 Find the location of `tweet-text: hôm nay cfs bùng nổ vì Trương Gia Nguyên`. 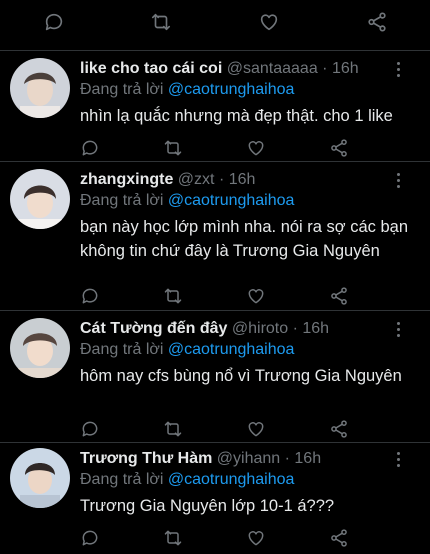

tweet-text: hôm nay cfs bùng nổ vì Trương Gia Nguyên is located at coordinates (241, 376).